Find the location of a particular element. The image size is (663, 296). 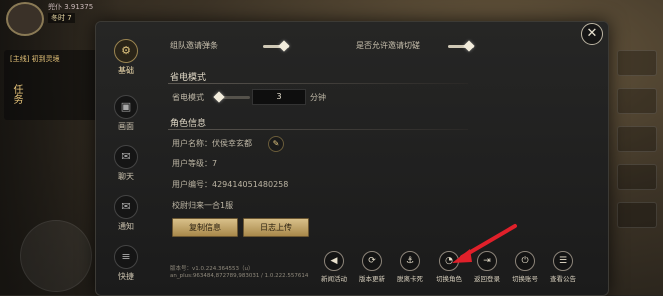

gear-icon: ⚙ is located at coordinates (126, 51).